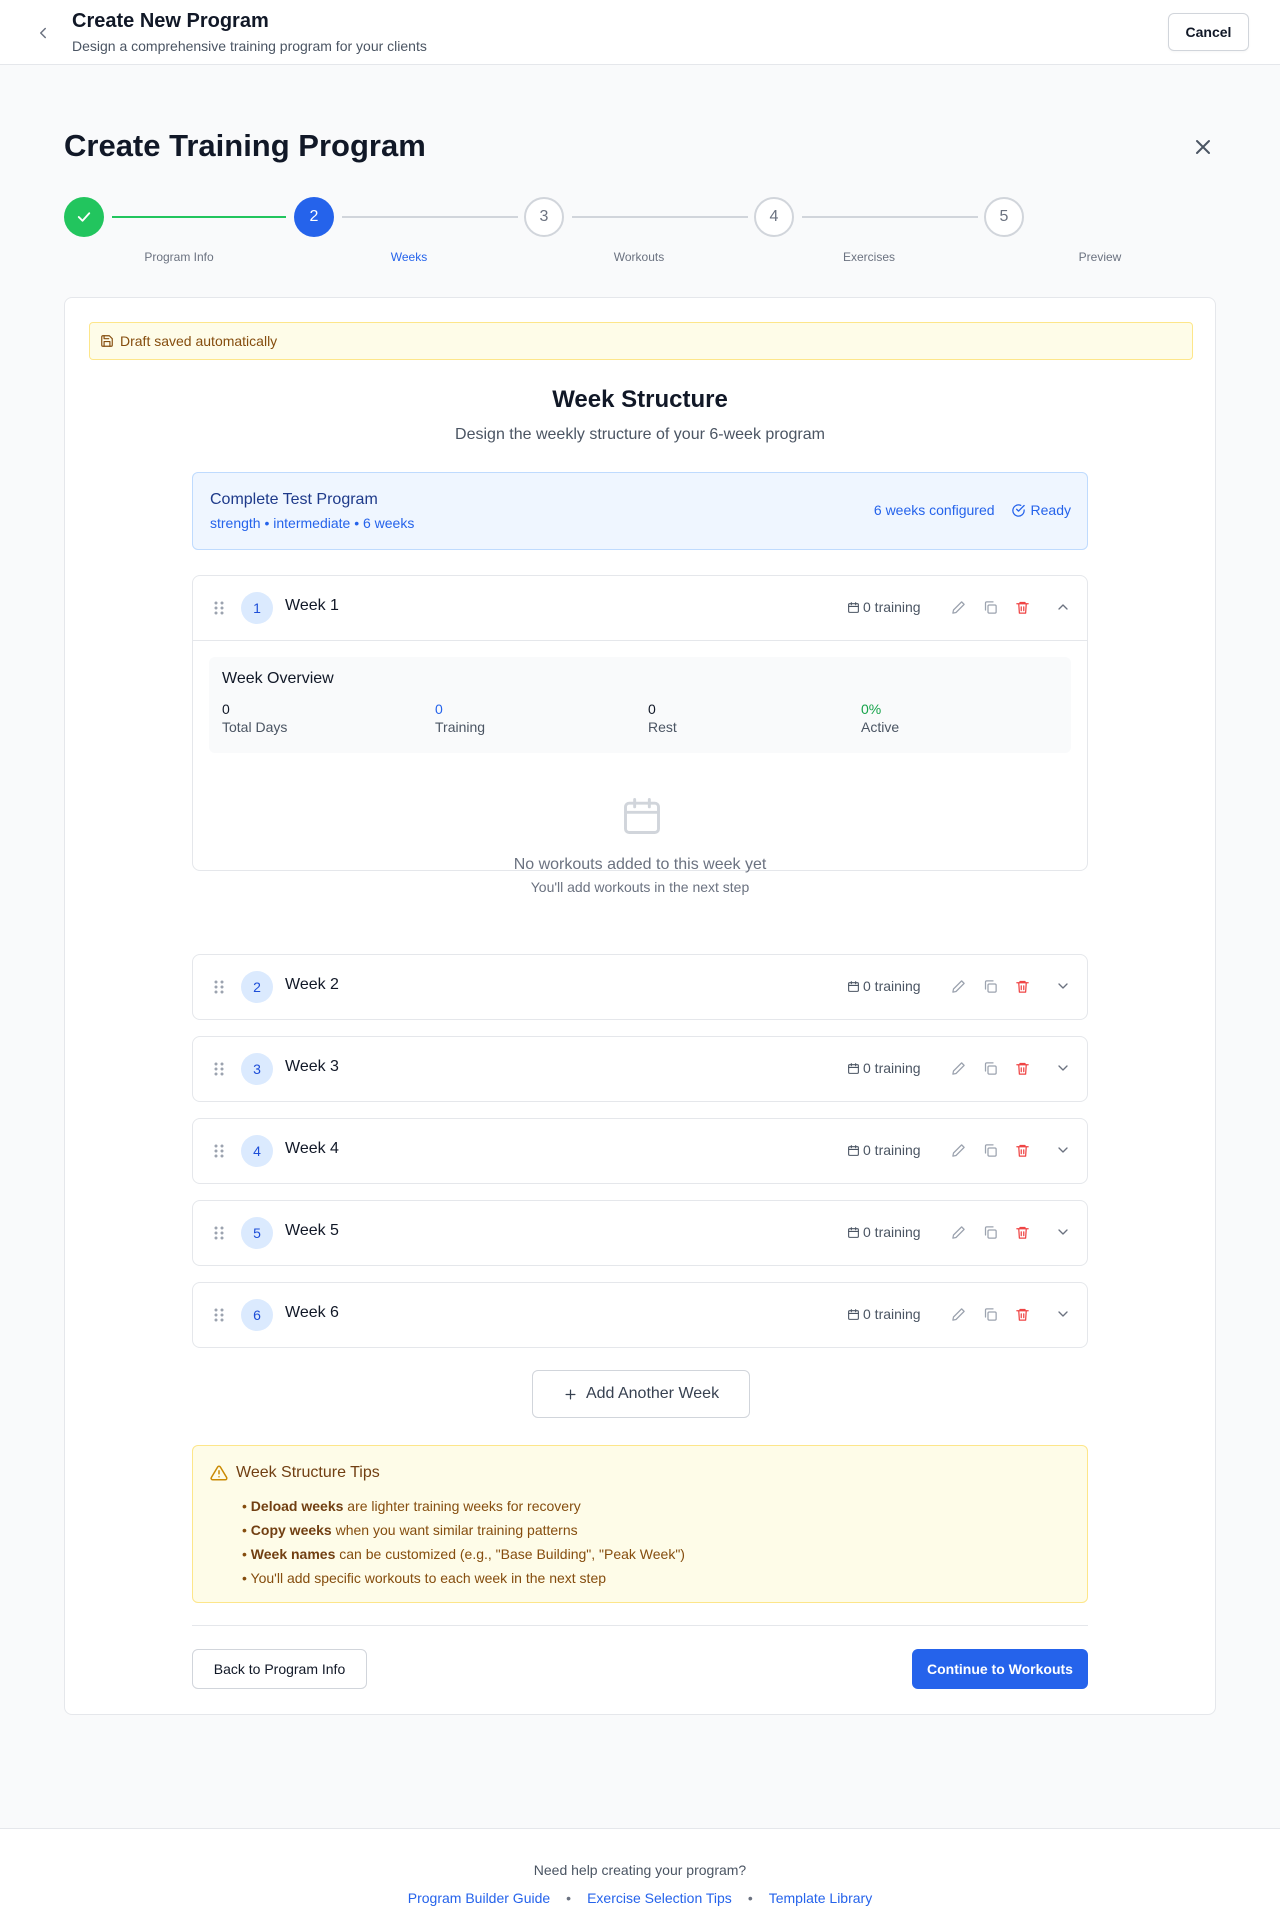 The image size is (1280, 1924). I want to click on collapse-week-button, so click(1063, 607).